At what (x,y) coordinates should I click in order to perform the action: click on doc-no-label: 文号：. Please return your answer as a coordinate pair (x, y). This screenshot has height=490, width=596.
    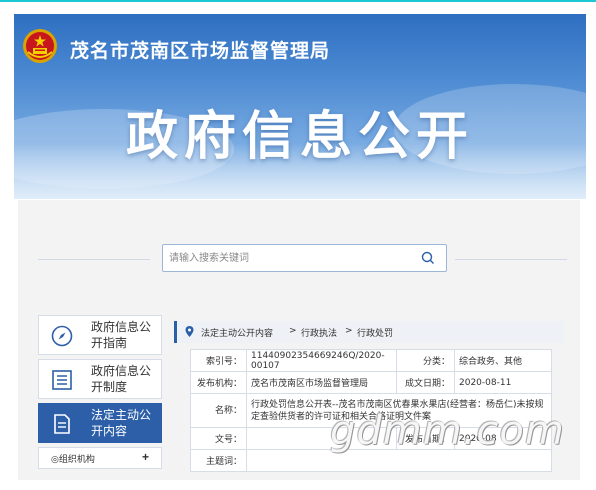
    Looking at the image, I should click on (218, 438).